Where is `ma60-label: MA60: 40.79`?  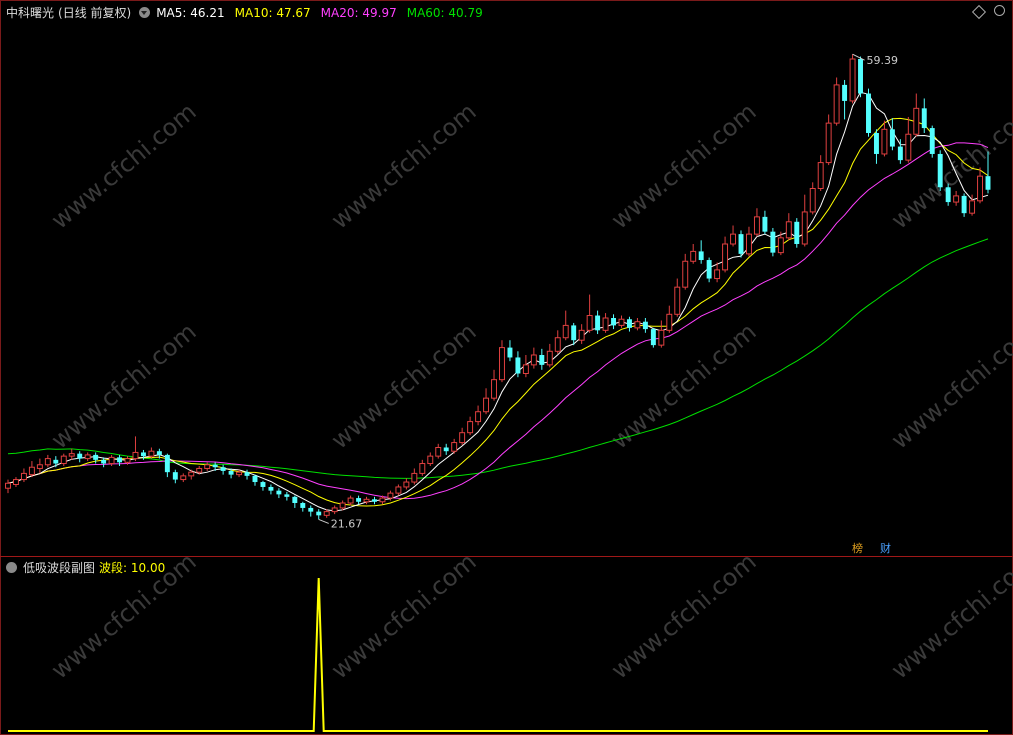
ma60-label: MA60: 40.79 is located at coordinates (444, 12).